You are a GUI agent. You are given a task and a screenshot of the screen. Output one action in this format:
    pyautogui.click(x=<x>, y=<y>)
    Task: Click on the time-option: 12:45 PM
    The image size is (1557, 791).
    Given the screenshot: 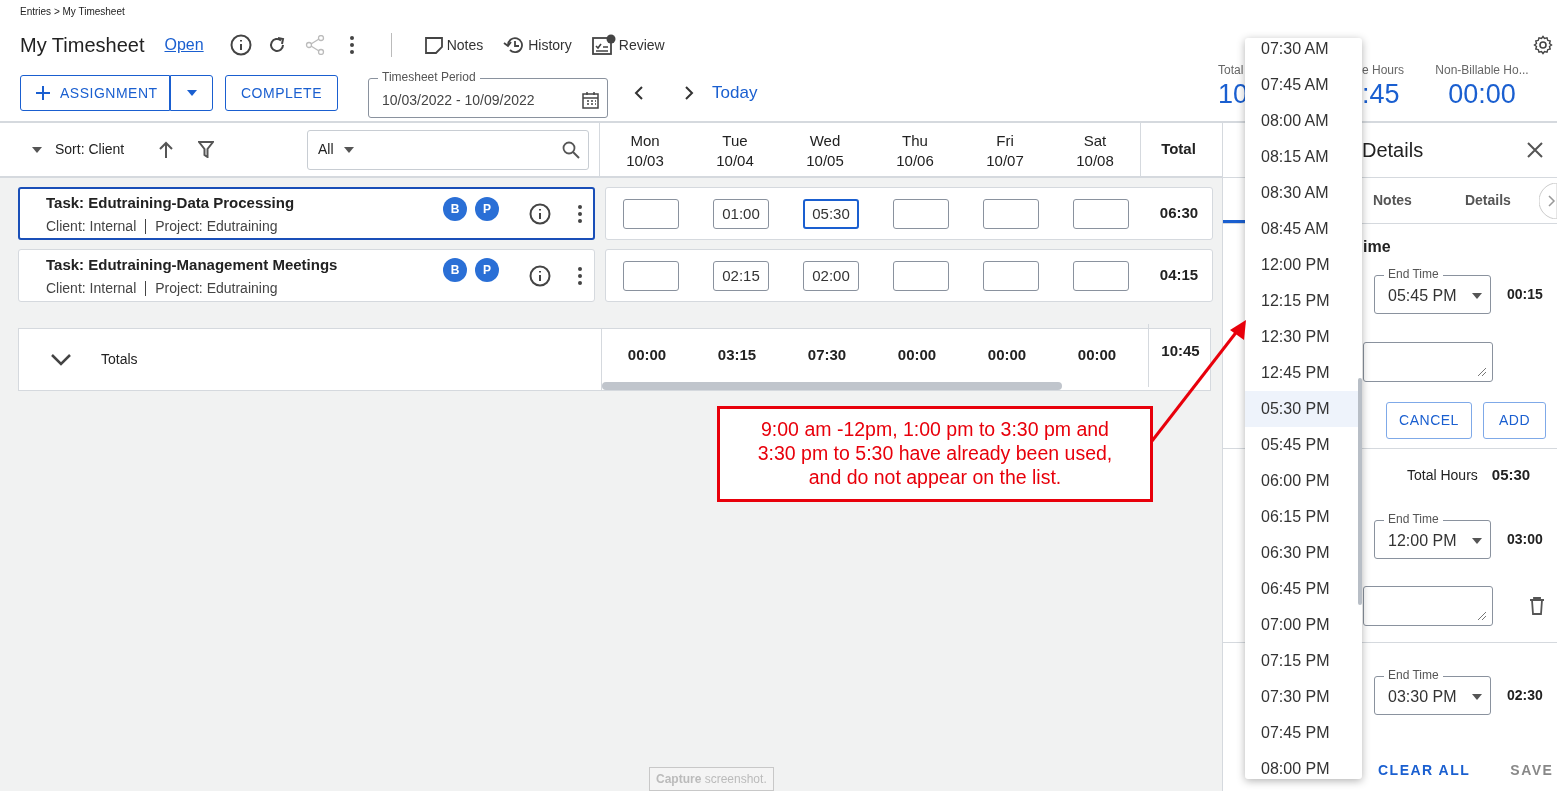 What is the action you would take?
    pyautogui.click(x=1301, y=373)
    